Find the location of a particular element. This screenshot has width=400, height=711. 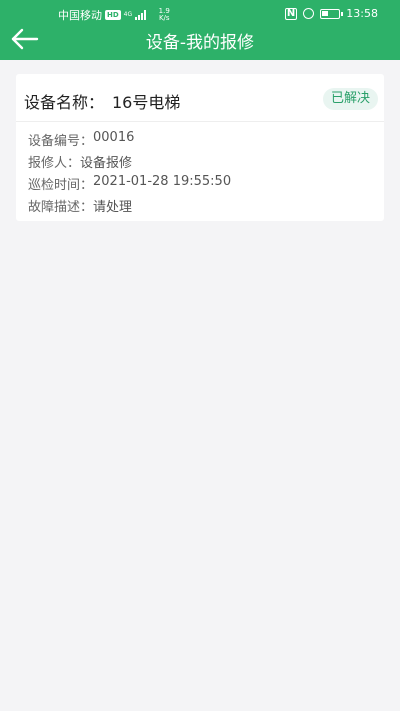

fault-description-row: 故障描述： 请处理 is located at coordinates (129, 207).